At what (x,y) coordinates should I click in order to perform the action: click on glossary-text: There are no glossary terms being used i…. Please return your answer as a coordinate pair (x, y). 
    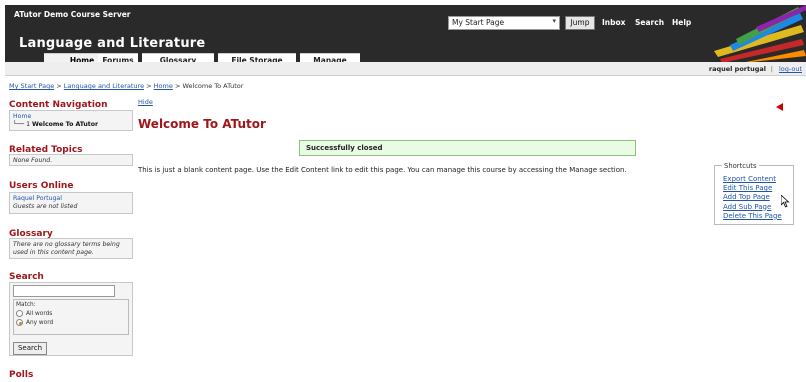
    Looking at the image, I should click on (66, 248).